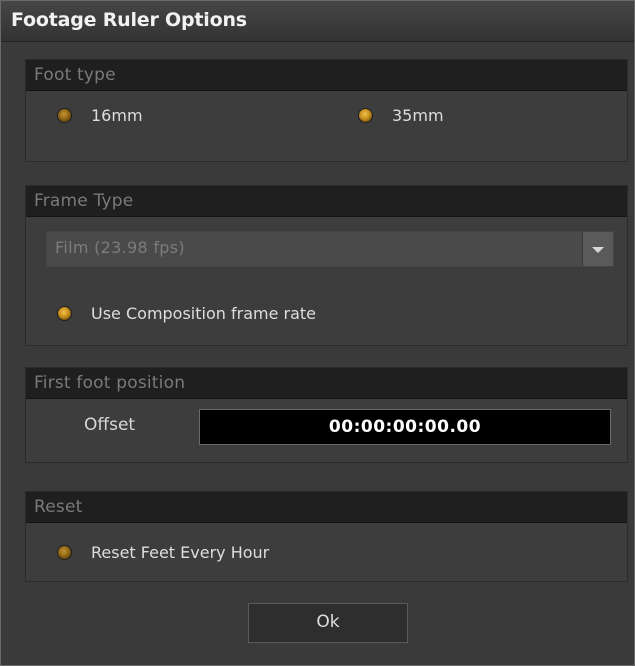  I want to click on reset-header: Reset, so click(326, 507).